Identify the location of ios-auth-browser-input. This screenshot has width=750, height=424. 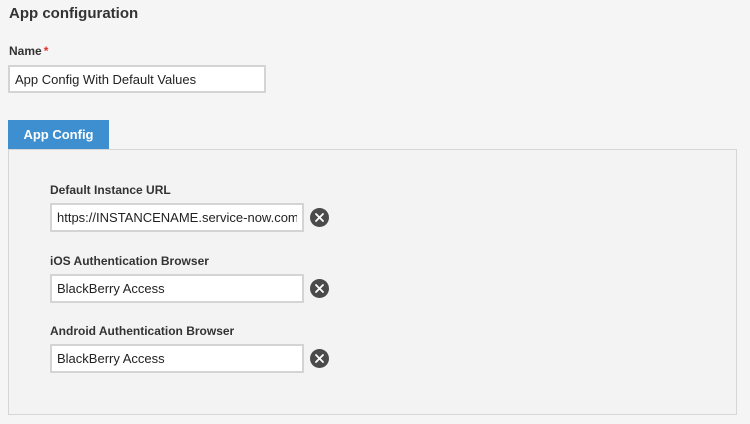
(177, 288).